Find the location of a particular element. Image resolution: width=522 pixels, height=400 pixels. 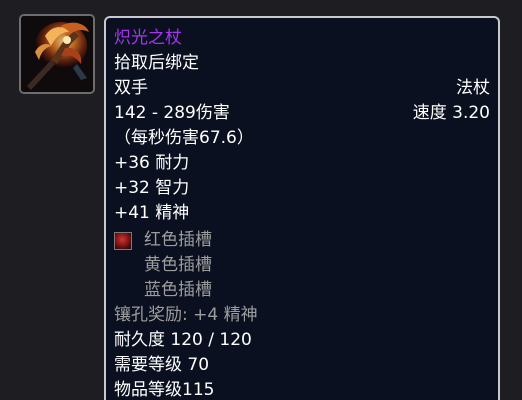

item-slot: 双手 is located at coordinates (131, 88).